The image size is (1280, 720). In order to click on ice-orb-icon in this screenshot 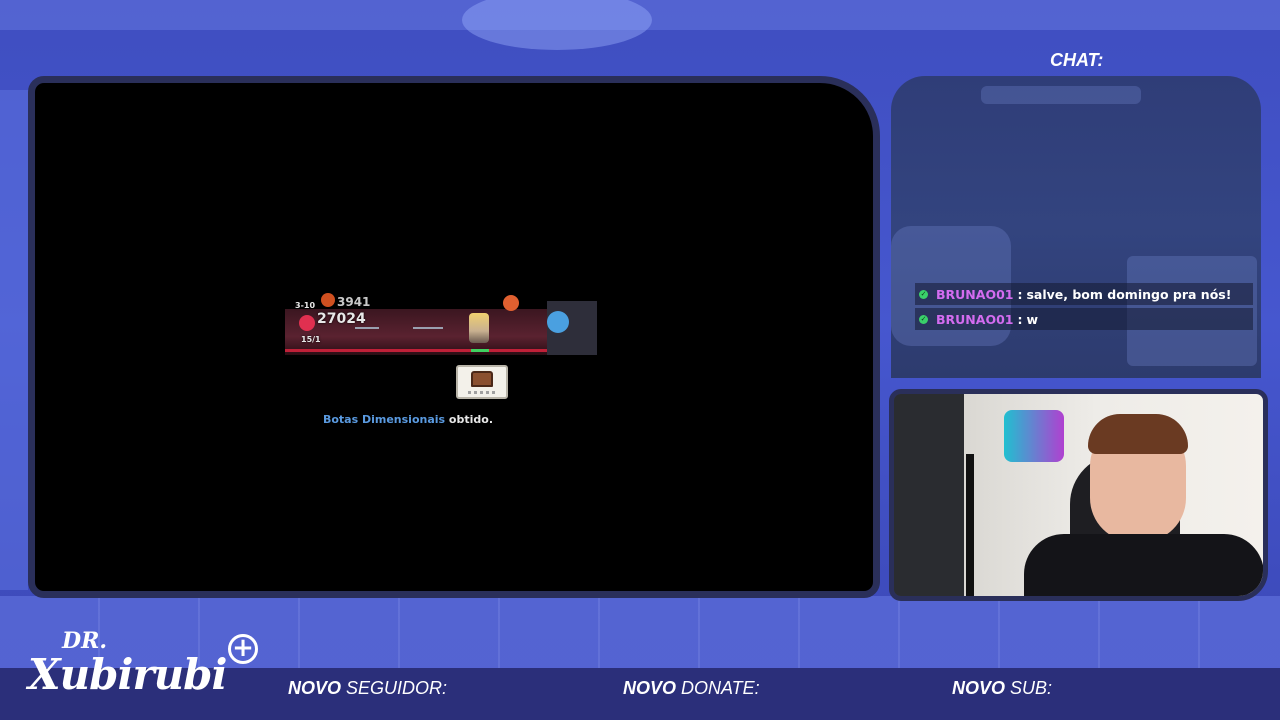, I will do `click(558, 322)`.